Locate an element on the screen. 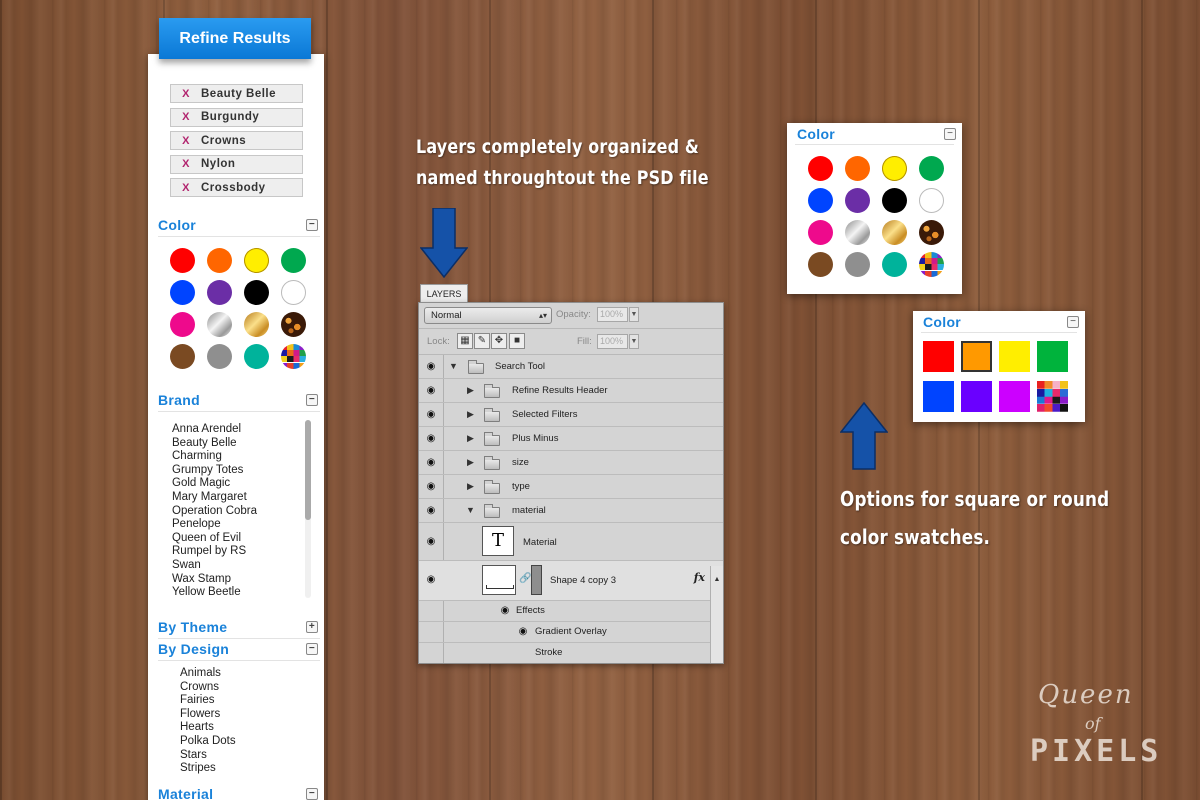  square-swatch-yellow is located at coordinates (1014, 356).